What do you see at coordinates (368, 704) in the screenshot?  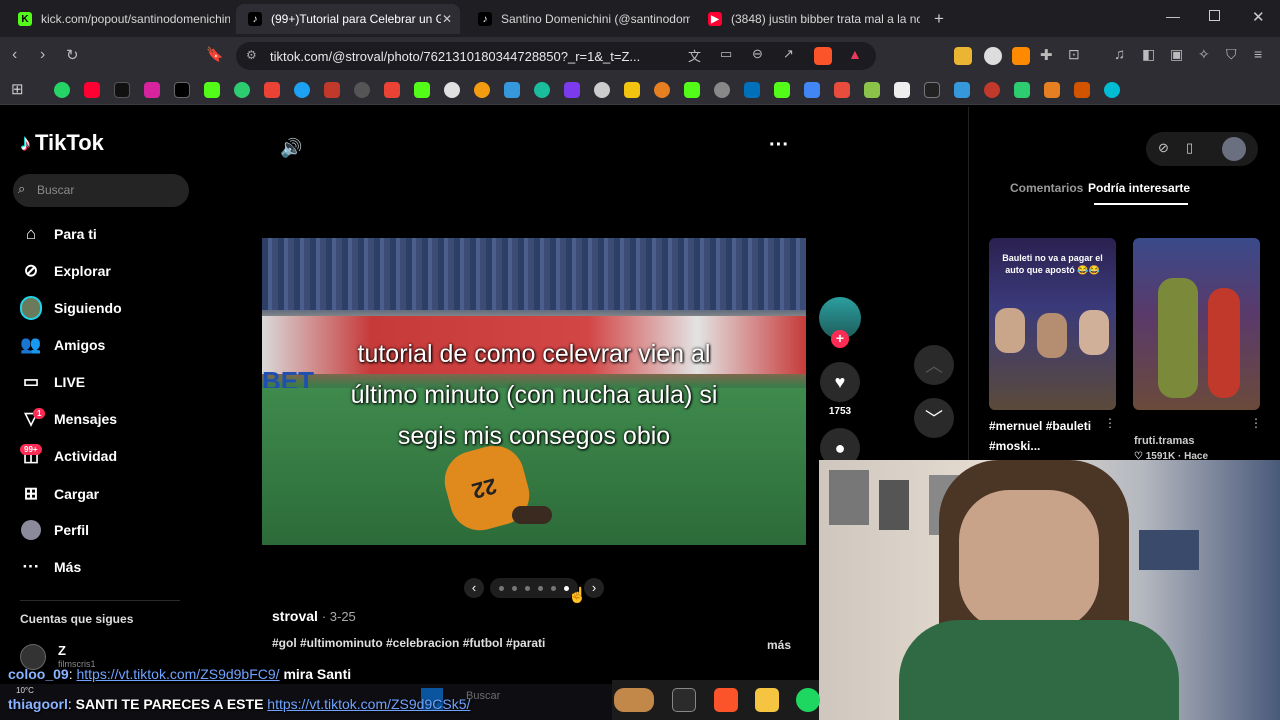 I see `chat-link: https://vt.tiktok.com/ZS9d9CSk5/` at bounding box center [368, 704].